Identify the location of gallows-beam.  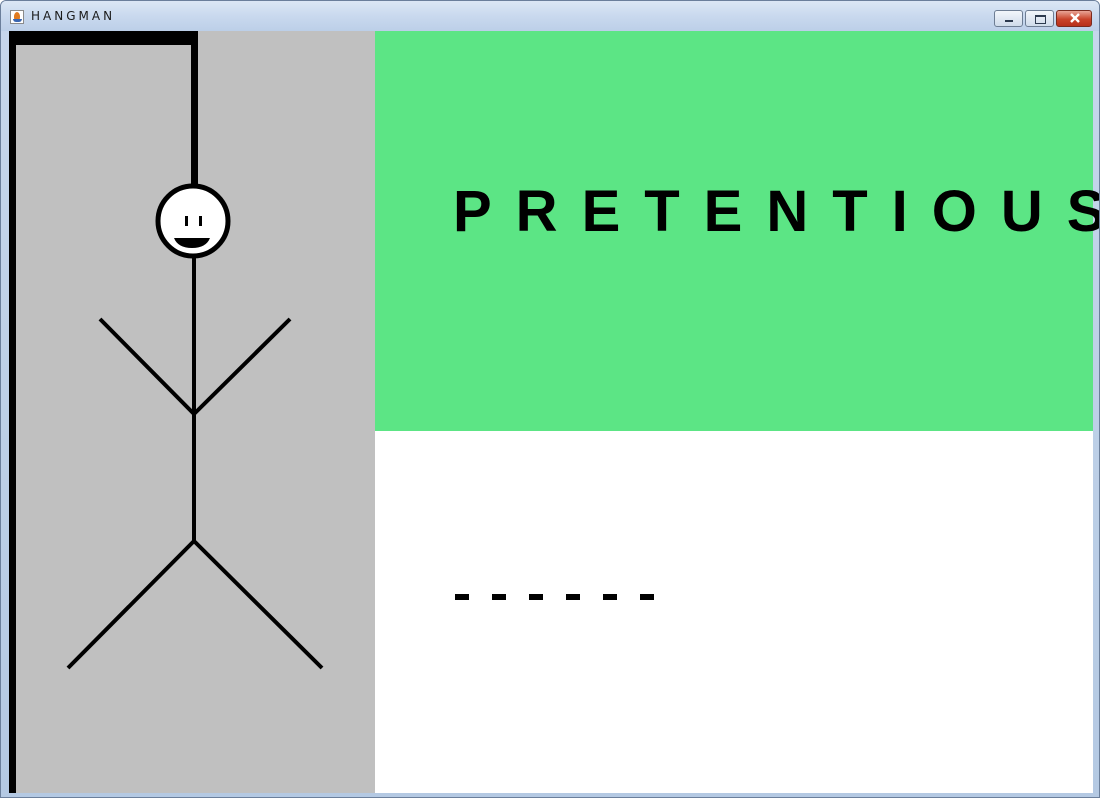
(103, 38).